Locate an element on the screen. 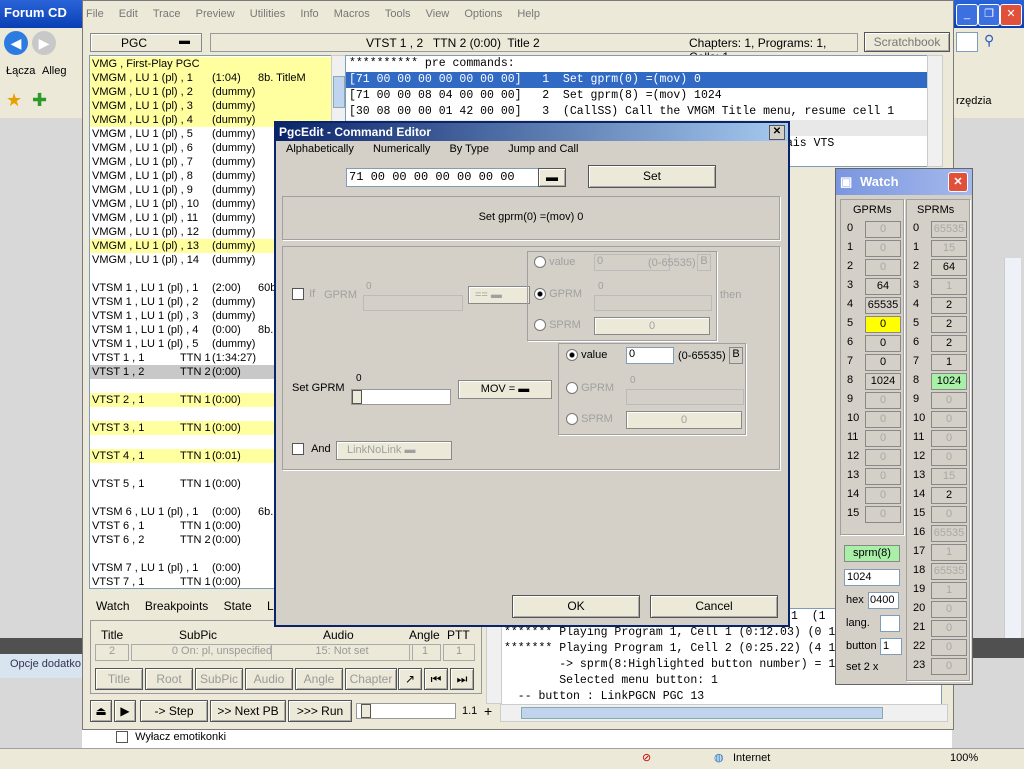 This screenshot has width=1024, height=769. gprm-value: 65535 is located at coordinates (883, 305).